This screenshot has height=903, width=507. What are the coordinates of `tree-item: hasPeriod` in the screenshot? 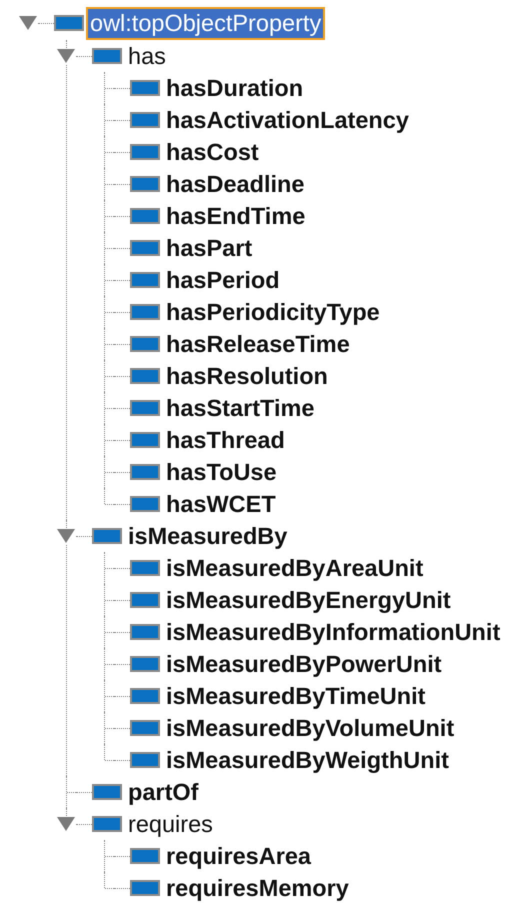 It's located at (223, 280).